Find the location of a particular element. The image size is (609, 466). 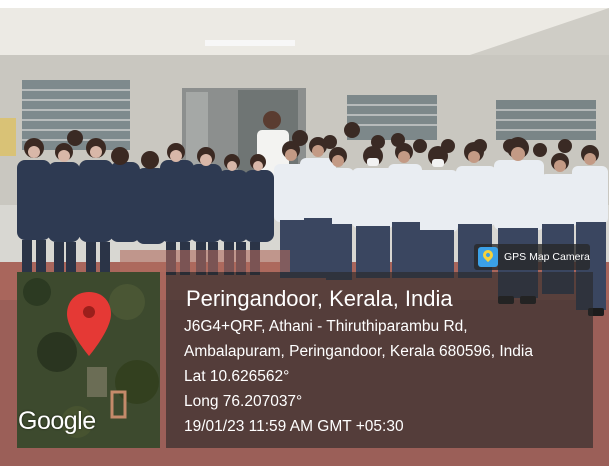

address-line-1: J6G4+QRF, Athani - Thiruthiparambu Rd, is located at coordinates (326, 326).